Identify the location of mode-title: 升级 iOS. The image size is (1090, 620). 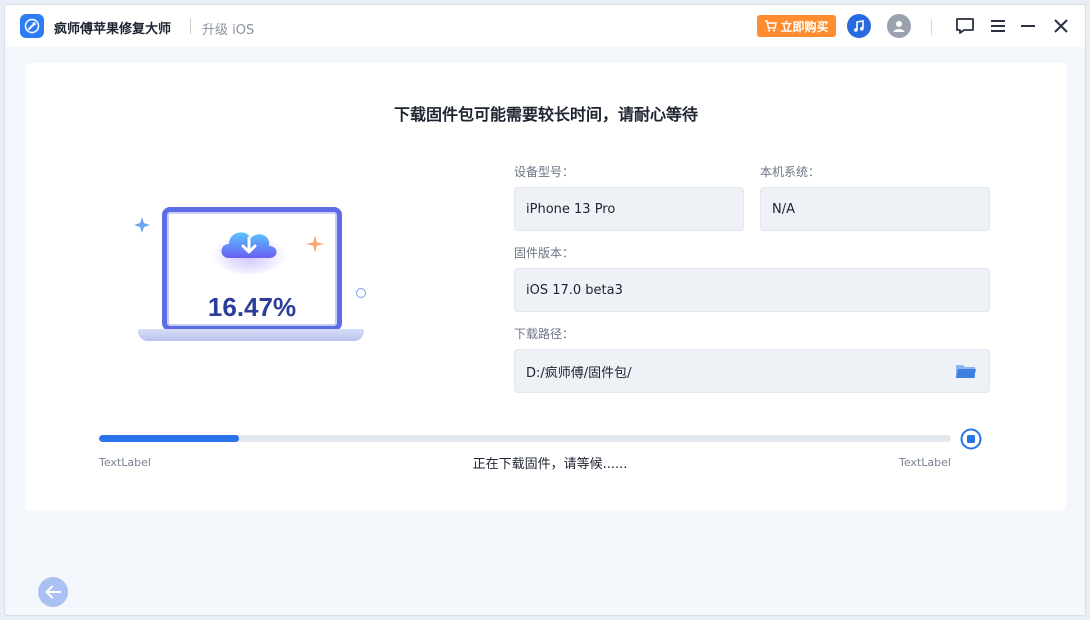
(228, 30).